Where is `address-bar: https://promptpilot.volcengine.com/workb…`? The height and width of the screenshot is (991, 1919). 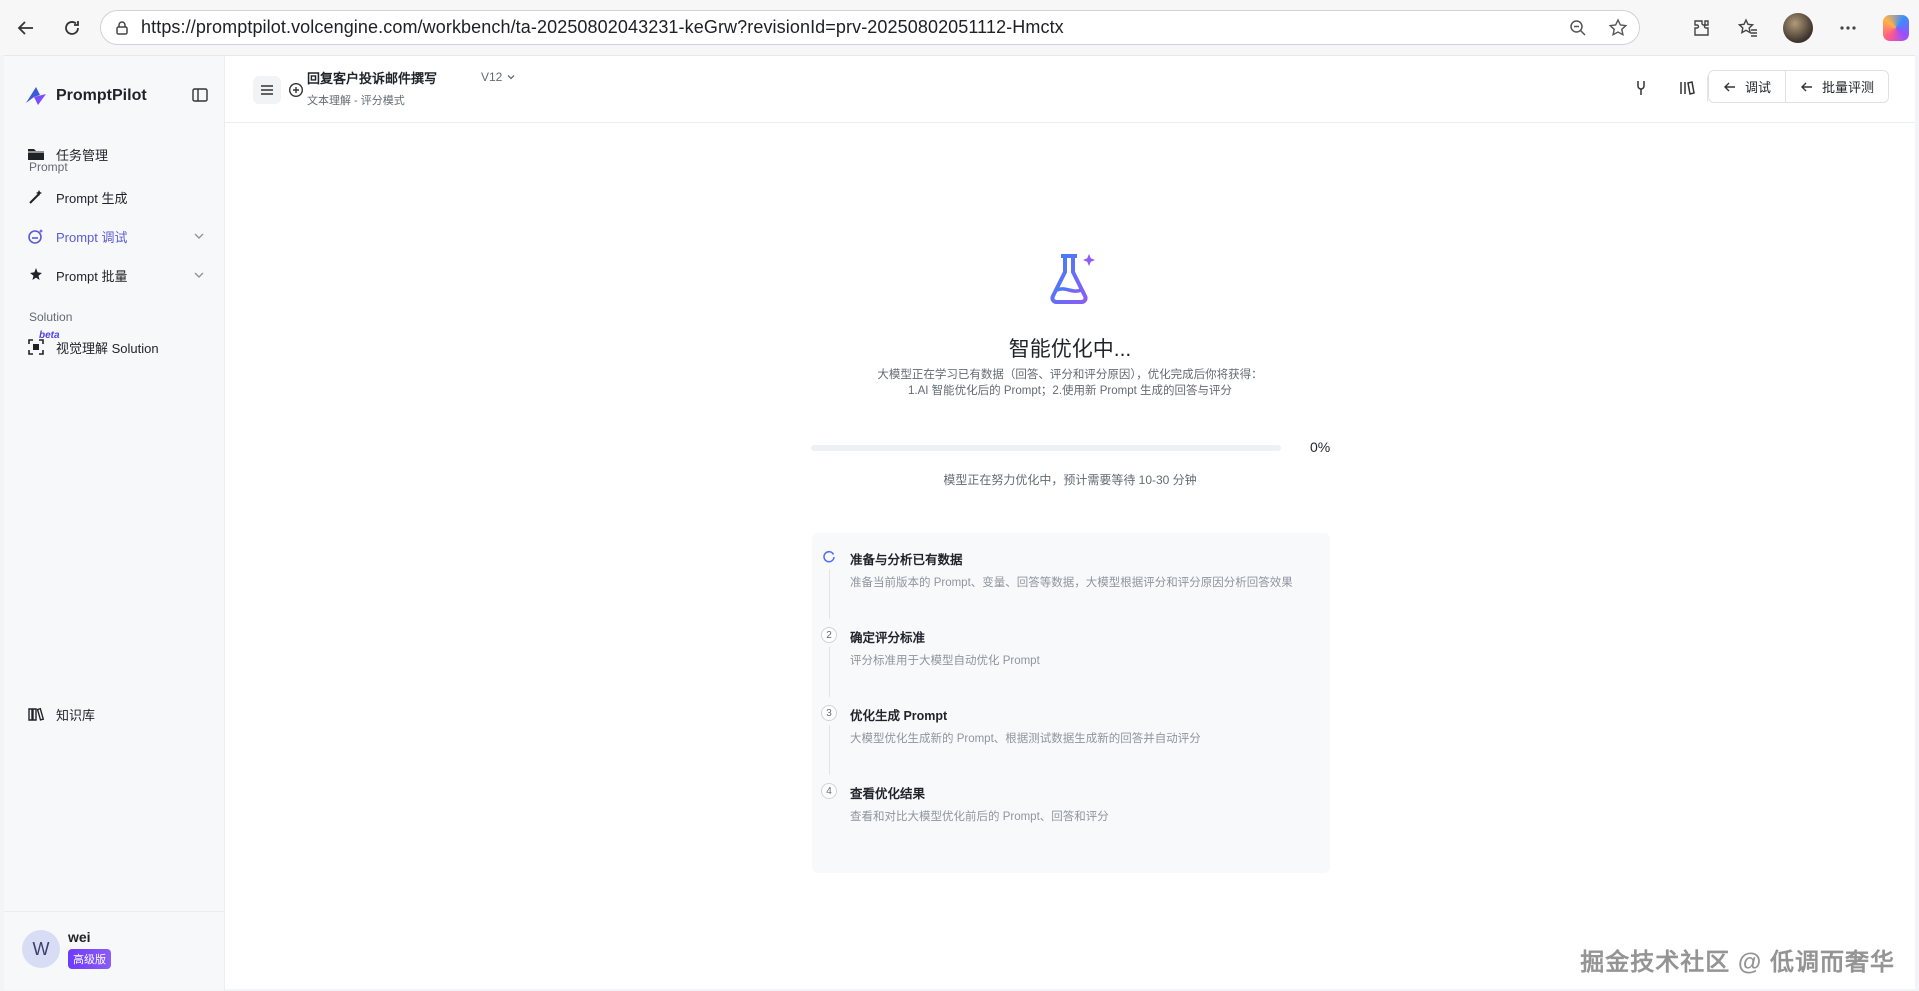
address-bar: https://promptpilot.volcengine.com/workb… is located at coordinates (870, 27).